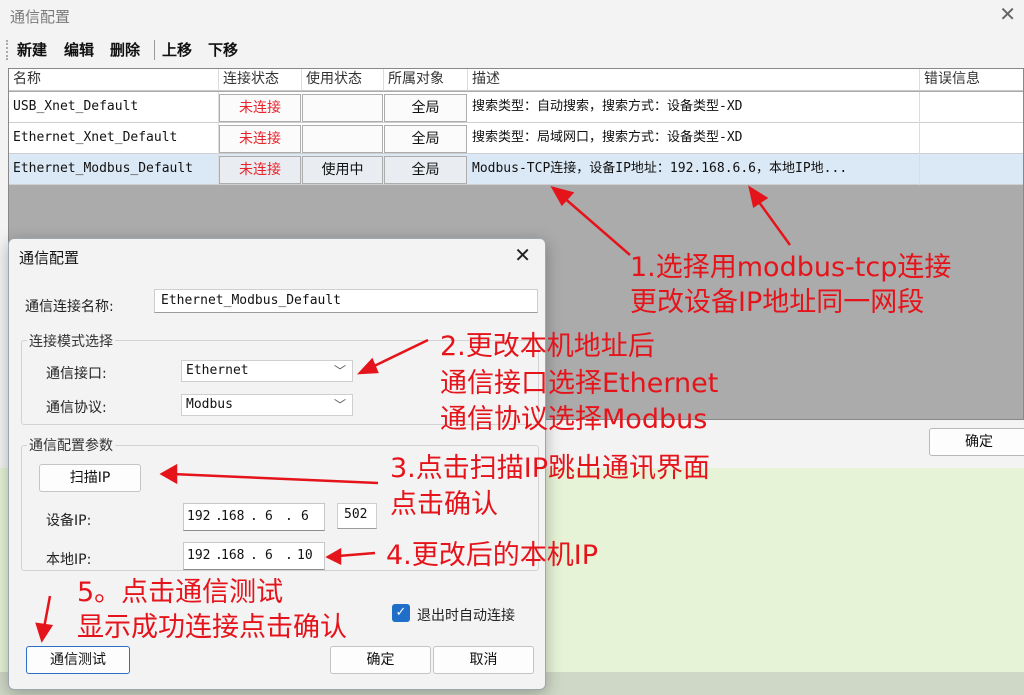 The image size is (1024, 695). I want to click on annotation-step1-line1: 1.选择用modbus-tcp连接, so click(791, 267).